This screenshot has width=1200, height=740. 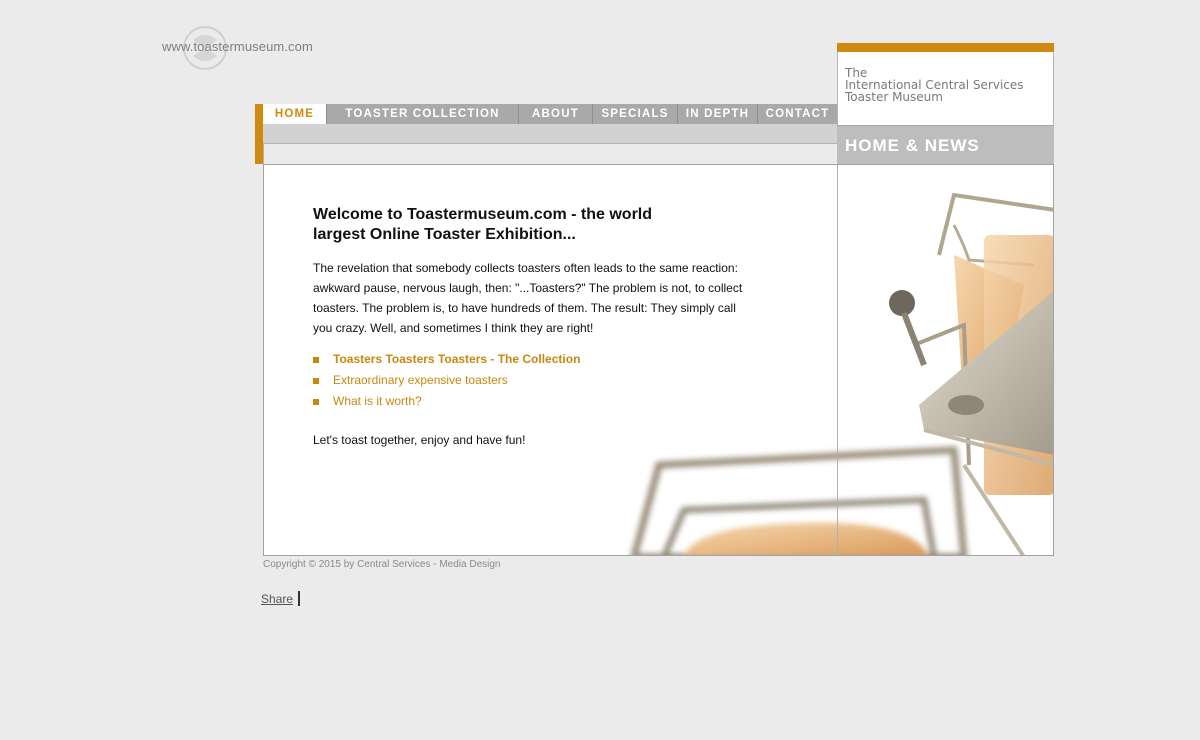 I want to click on share-link: Share, so click(x=277, y=599).